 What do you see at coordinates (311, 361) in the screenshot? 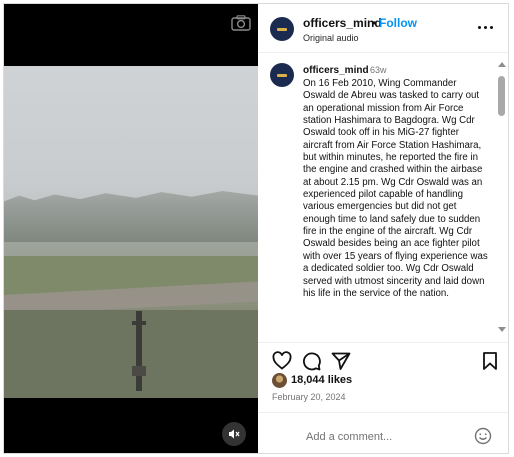
I see `comment-icon` at bounding box center [311, 361].